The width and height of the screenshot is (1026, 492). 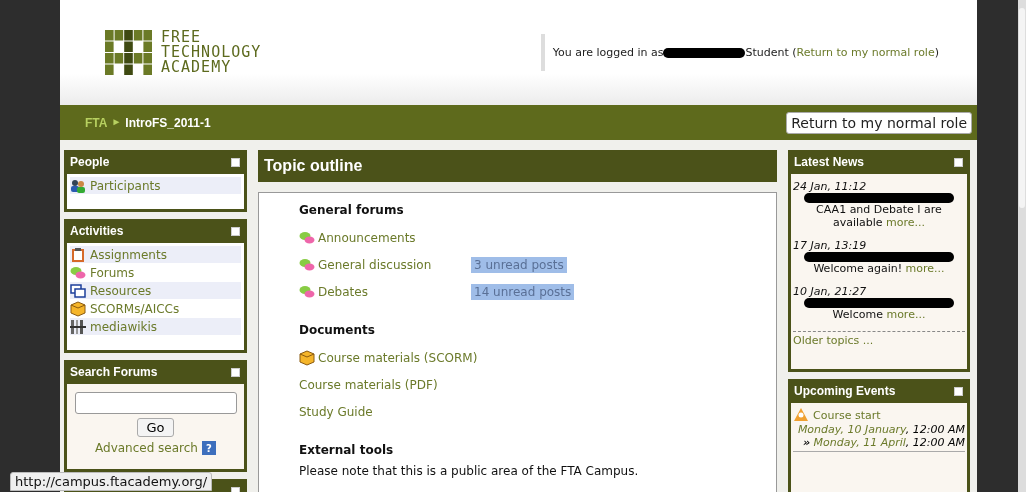 What do you see at coordinates (830, 186) in the screenshot?
I see `news-date: 24 Jan, 11:12` at bounding box center [830, 186].